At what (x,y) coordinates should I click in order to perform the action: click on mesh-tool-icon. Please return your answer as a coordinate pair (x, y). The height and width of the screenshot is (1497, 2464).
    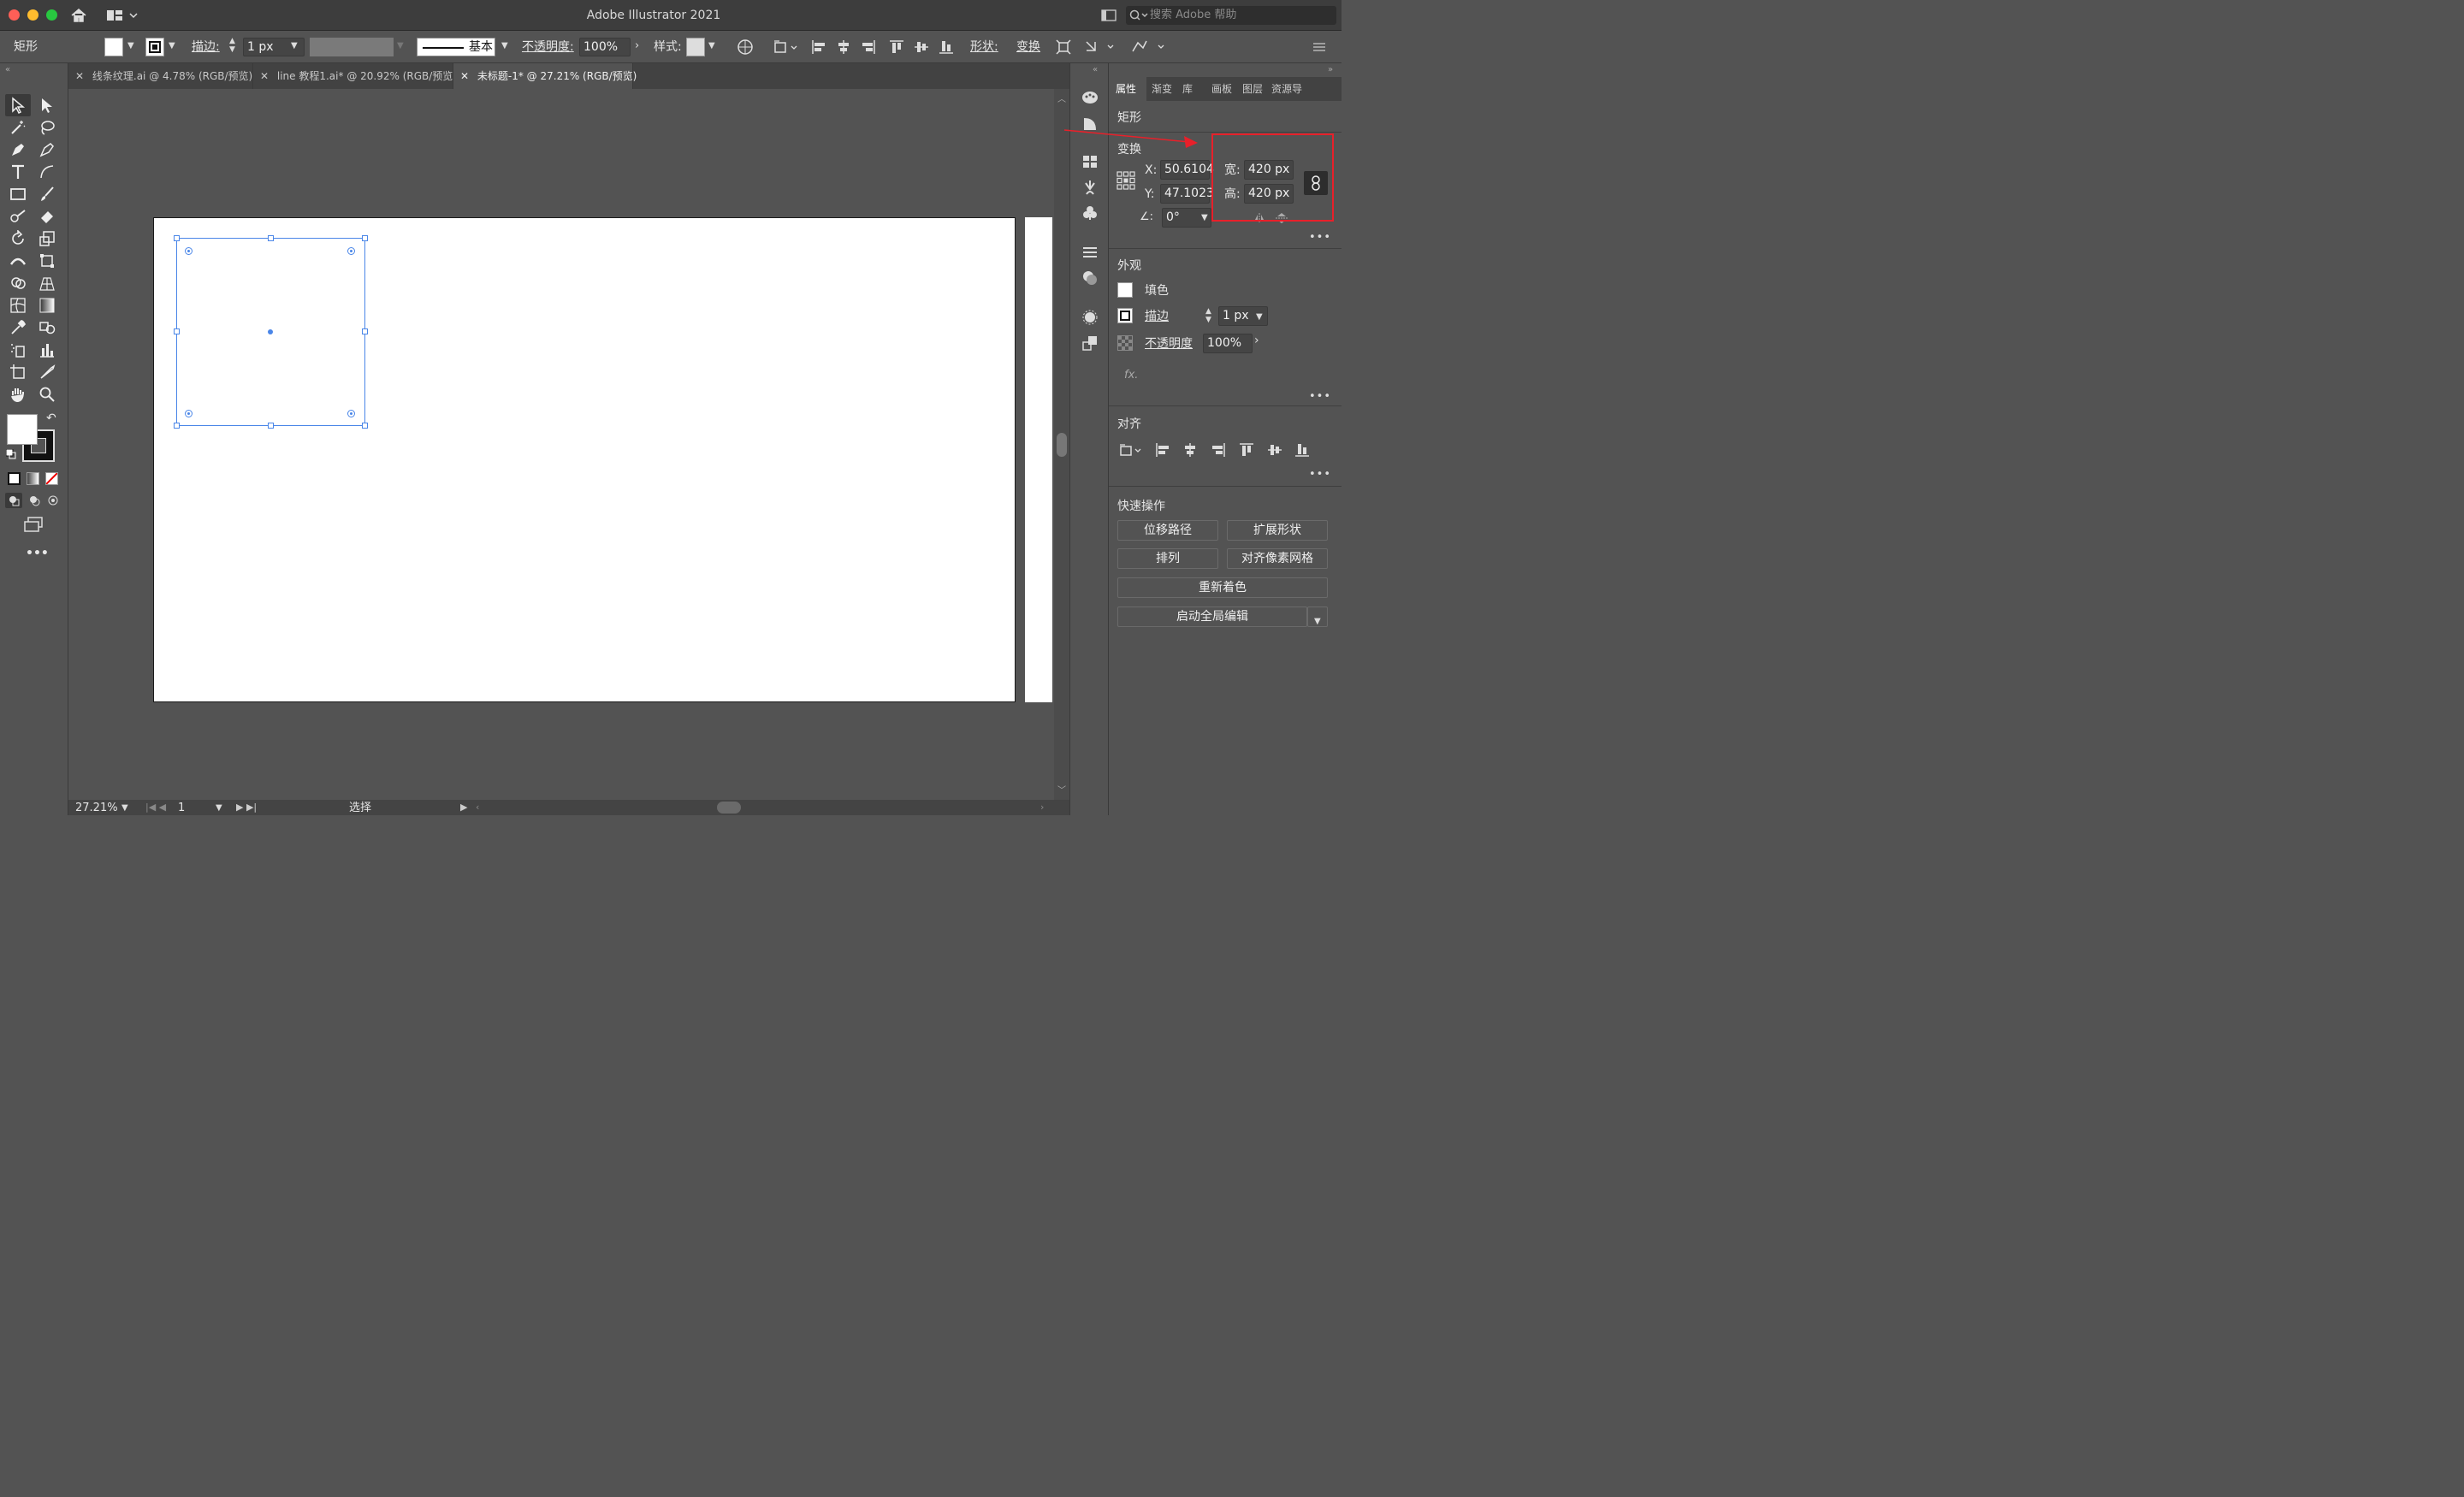
    Looking at the image, I should click on (18, 305).